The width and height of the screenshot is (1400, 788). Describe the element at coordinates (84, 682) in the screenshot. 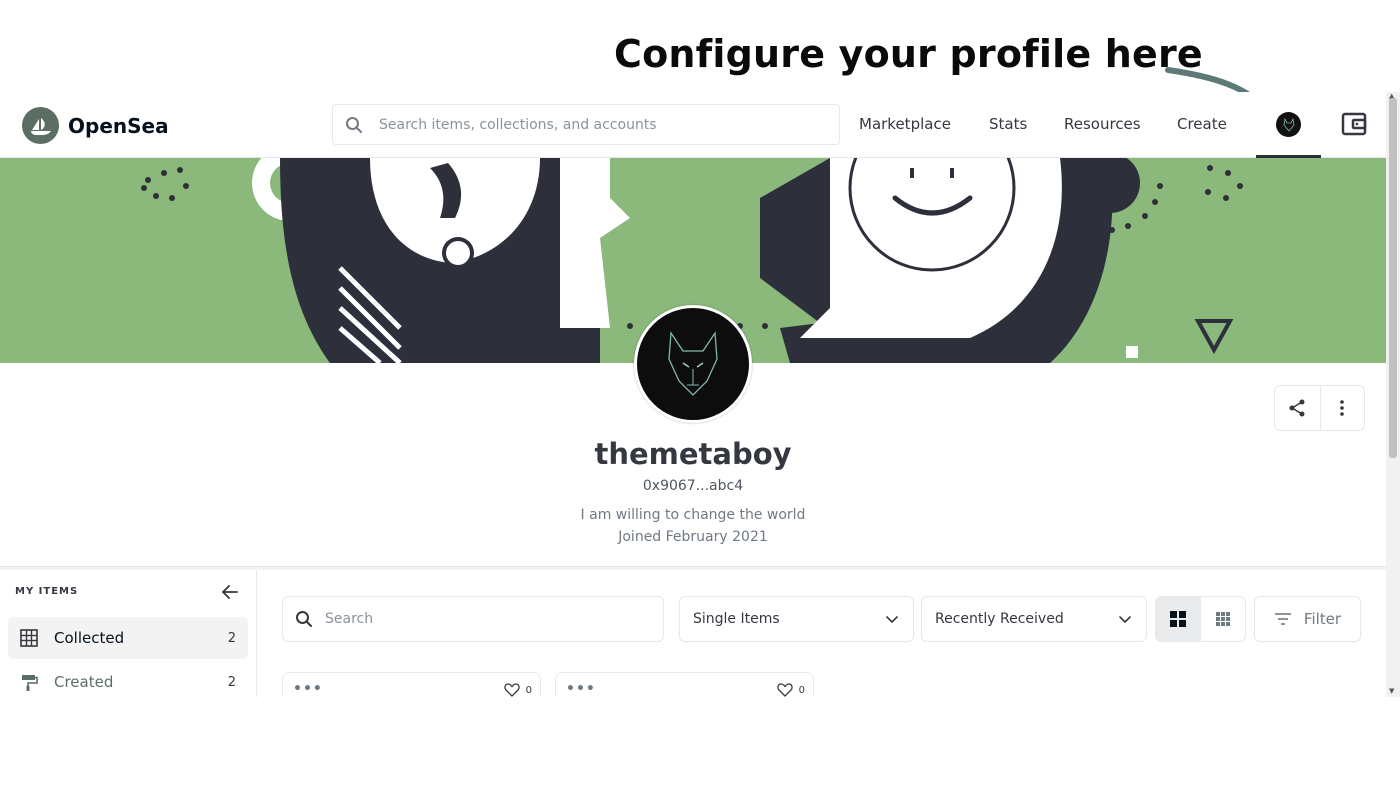

I see `sidebar-item-label: Created` at that location.